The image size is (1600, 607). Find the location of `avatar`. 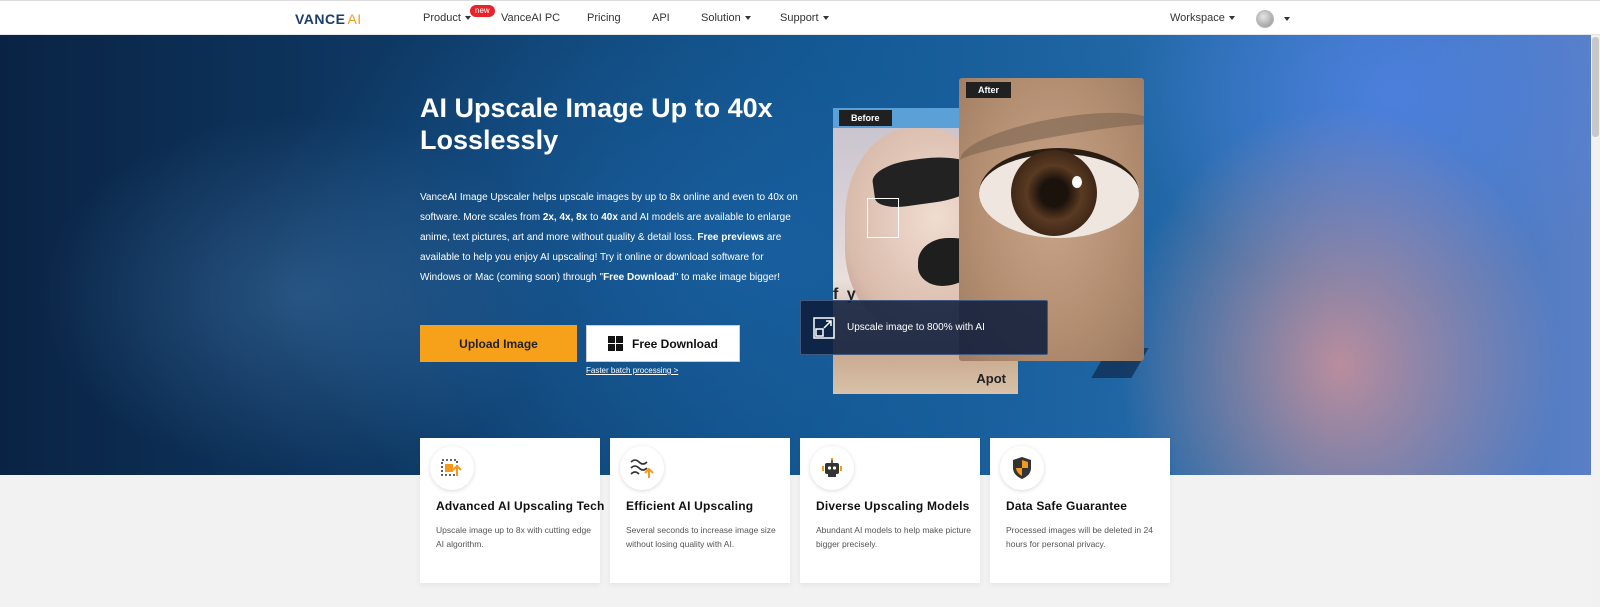

avatar is located at coordinates (1265, 19).